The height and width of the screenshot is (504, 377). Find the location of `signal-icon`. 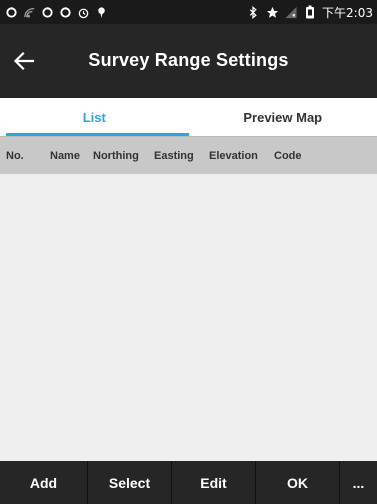

signal-icon is located at coordinates (29, 12).